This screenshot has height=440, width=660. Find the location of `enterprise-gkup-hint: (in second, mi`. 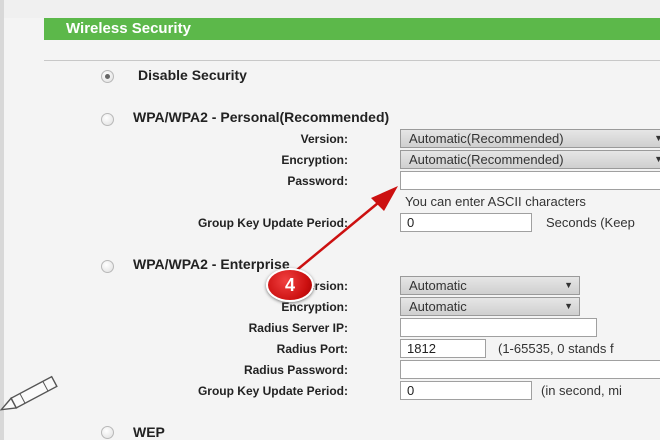

enterprise-gkup-hint: (in second, mi is located at coordinates (581, 390).